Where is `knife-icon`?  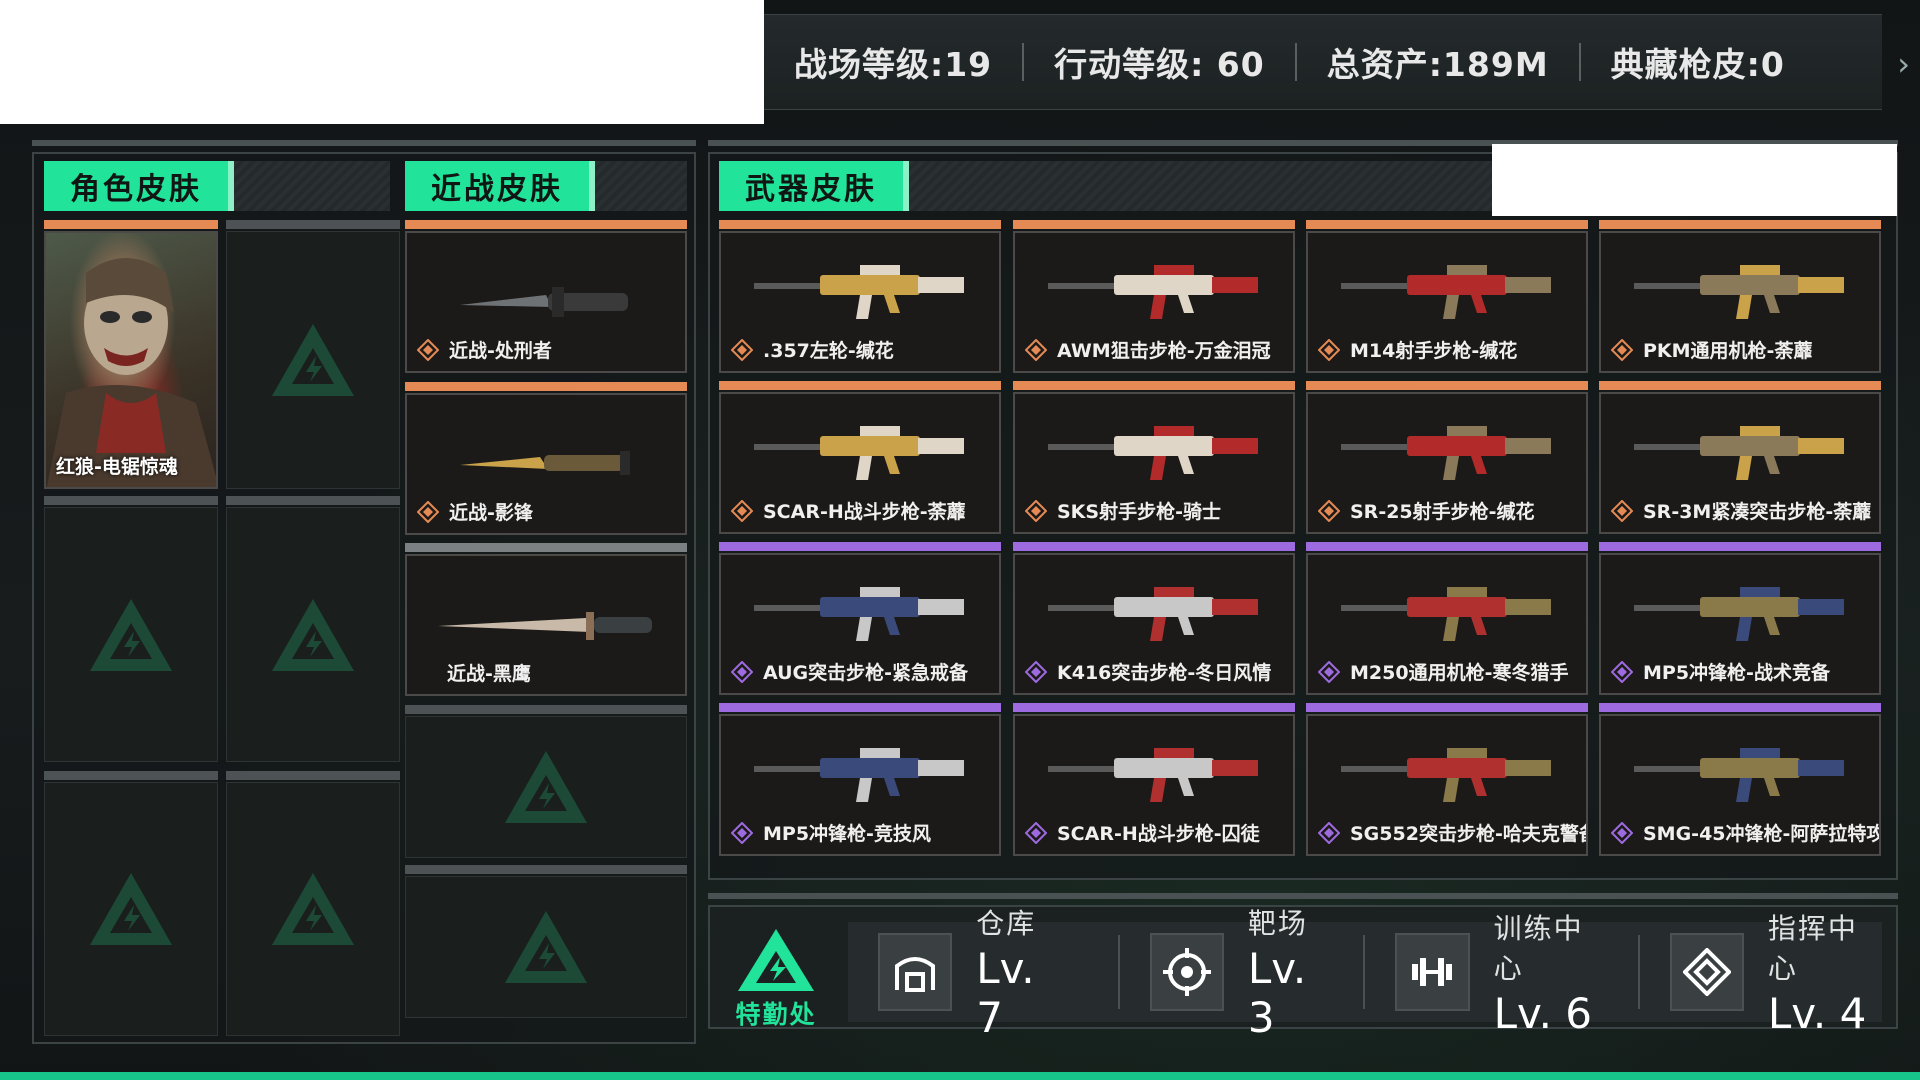 knife-icon is located at coordinates (545, 463).